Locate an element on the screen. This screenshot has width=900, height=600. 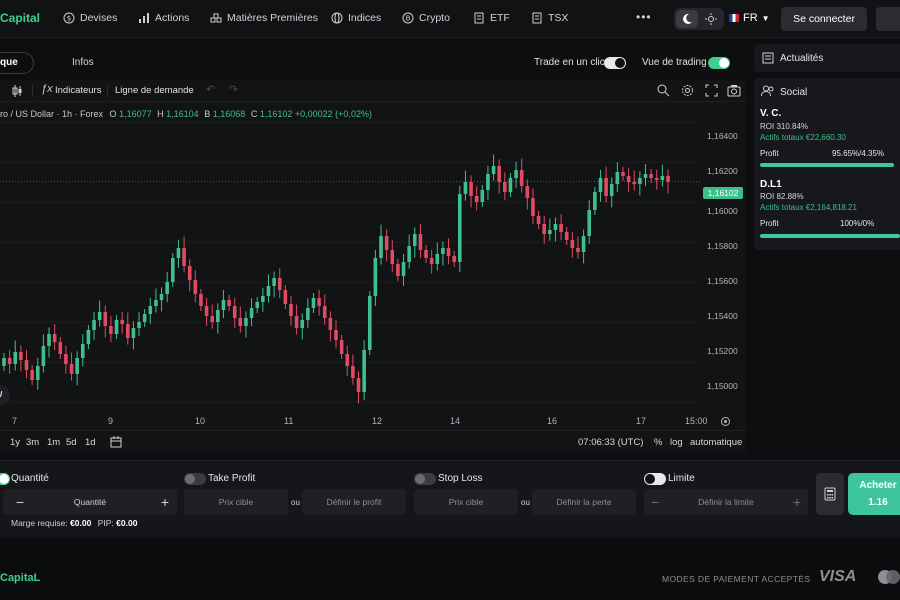
tab-chart: que is located at coordinates (17, 63).